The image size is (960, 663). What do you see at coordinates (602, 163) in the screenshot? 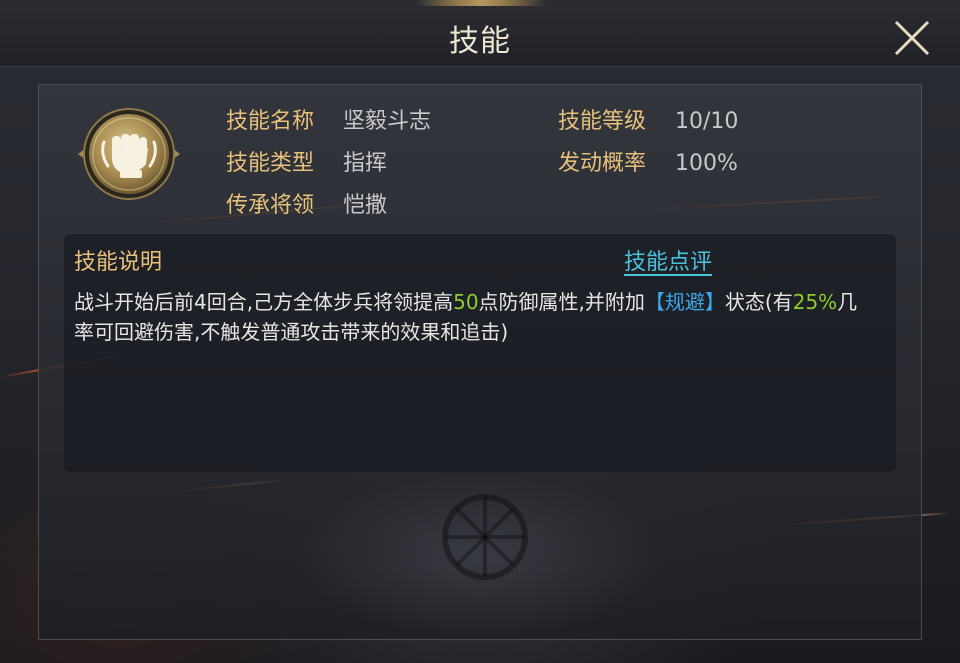
I see `trigger-rate-label: 发动概率` at bounding box center [602, 163].